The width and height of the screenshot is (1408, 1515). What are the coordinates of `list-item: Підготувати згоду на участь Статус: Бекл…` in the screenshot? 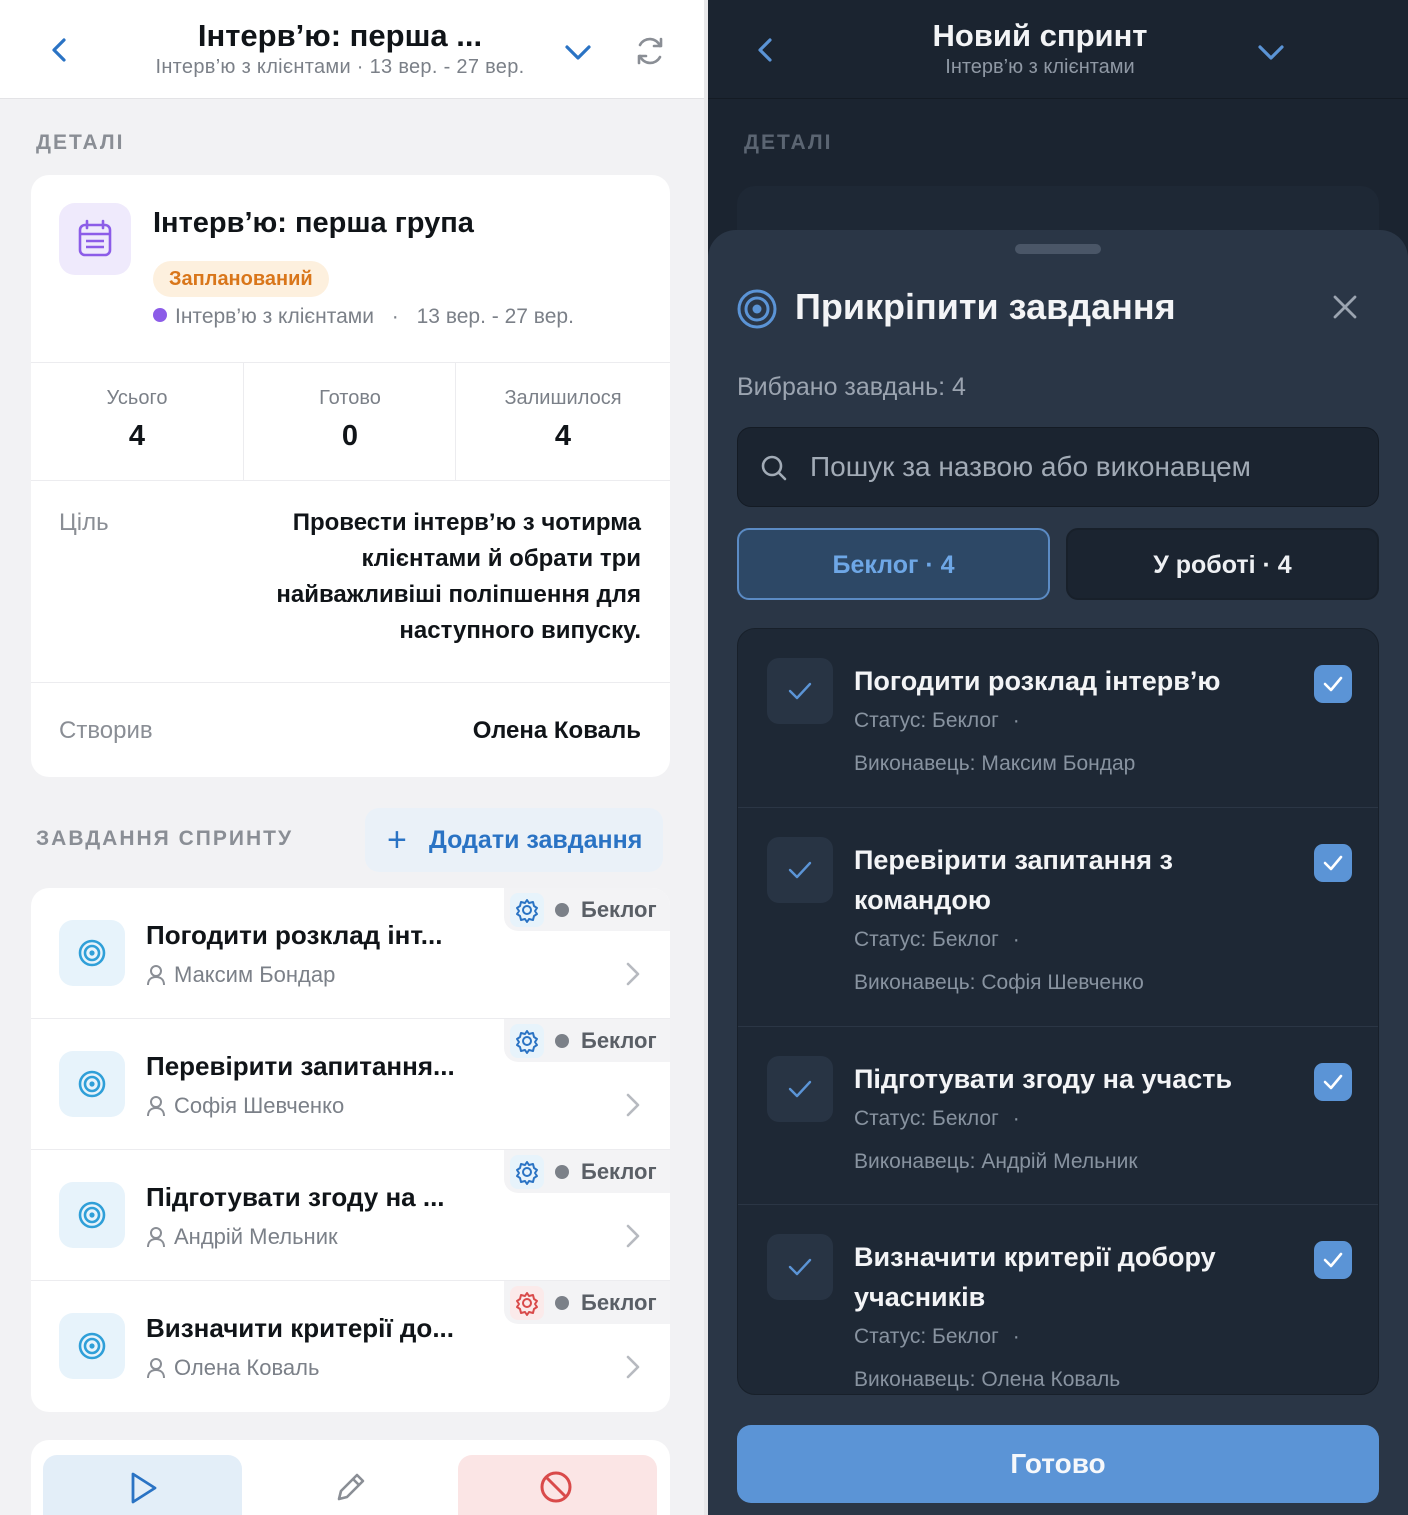 It's located at (1058, 1116).